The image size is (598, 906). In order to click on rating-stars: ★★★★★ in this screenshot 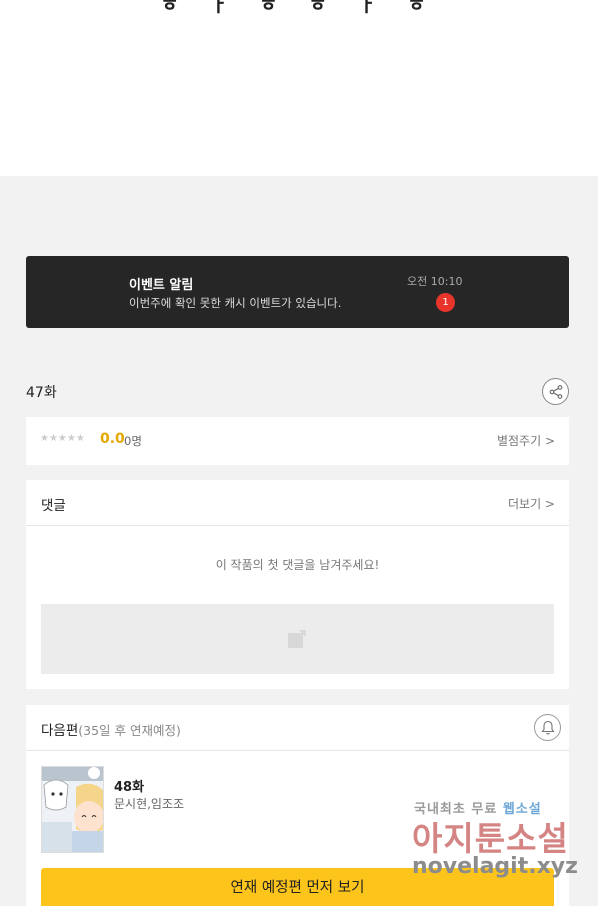, I will do `click(62, 438)`.